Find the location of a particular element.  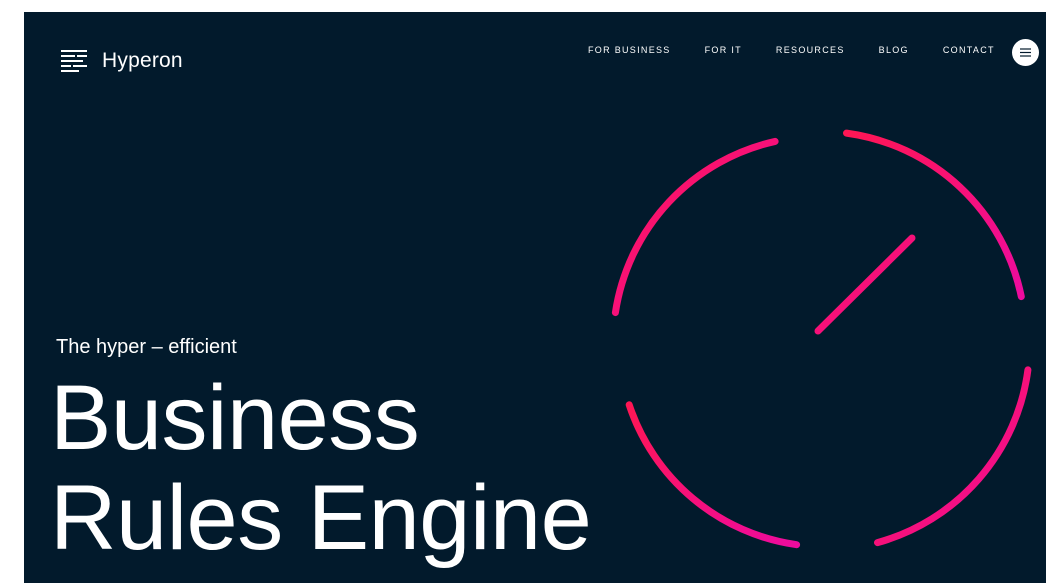

brand-logo: Hyperon is located at coordinates (121, 61).